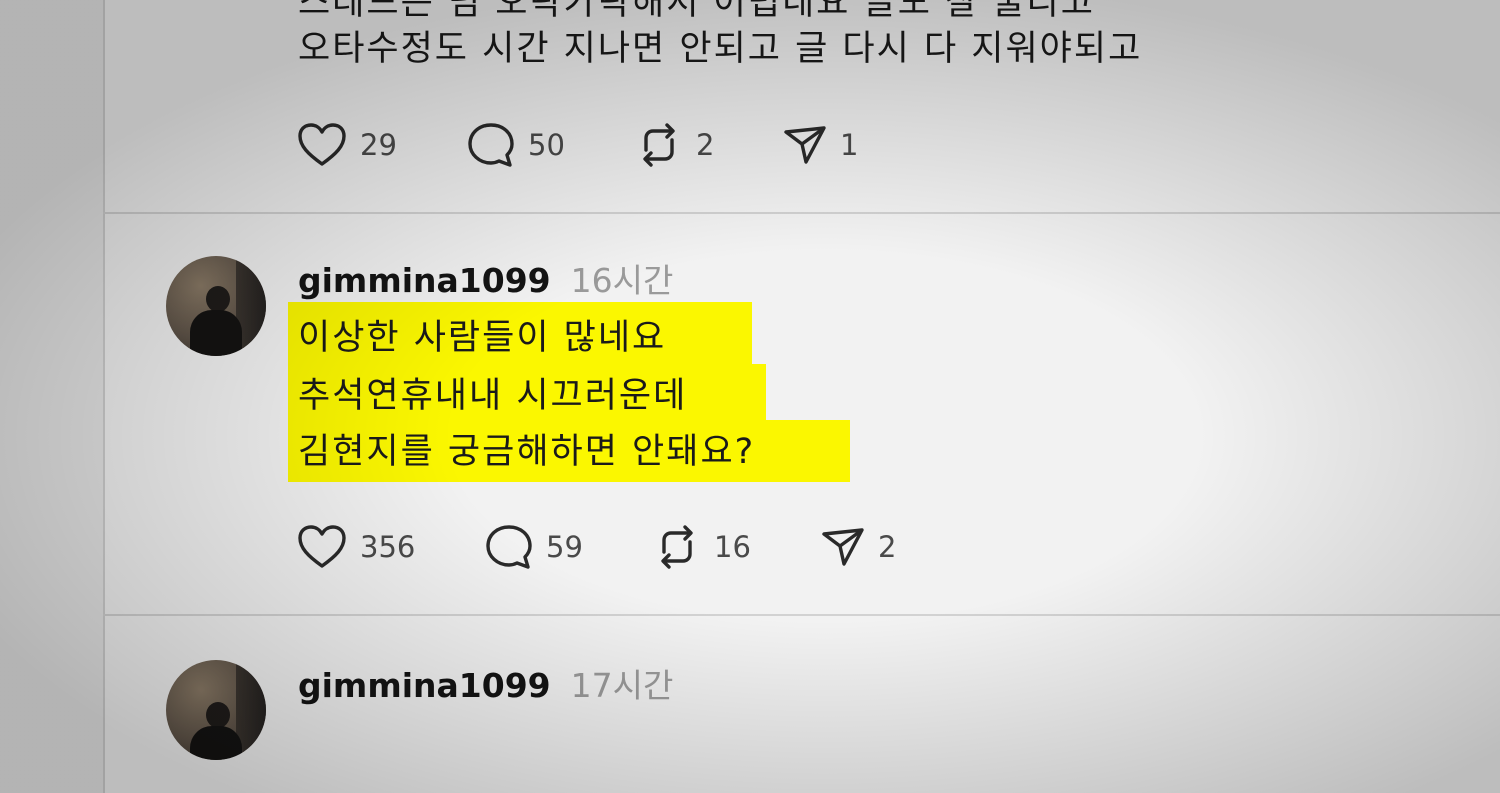 Image resolution: width=1500 pixels, height=793 pixels. What do you see at coordinates (527, 452) in the screenshot?
I see `post-2-text-line-3: 김현지를 궁금해하면 안돼요?` at bounding box center [527, 452].